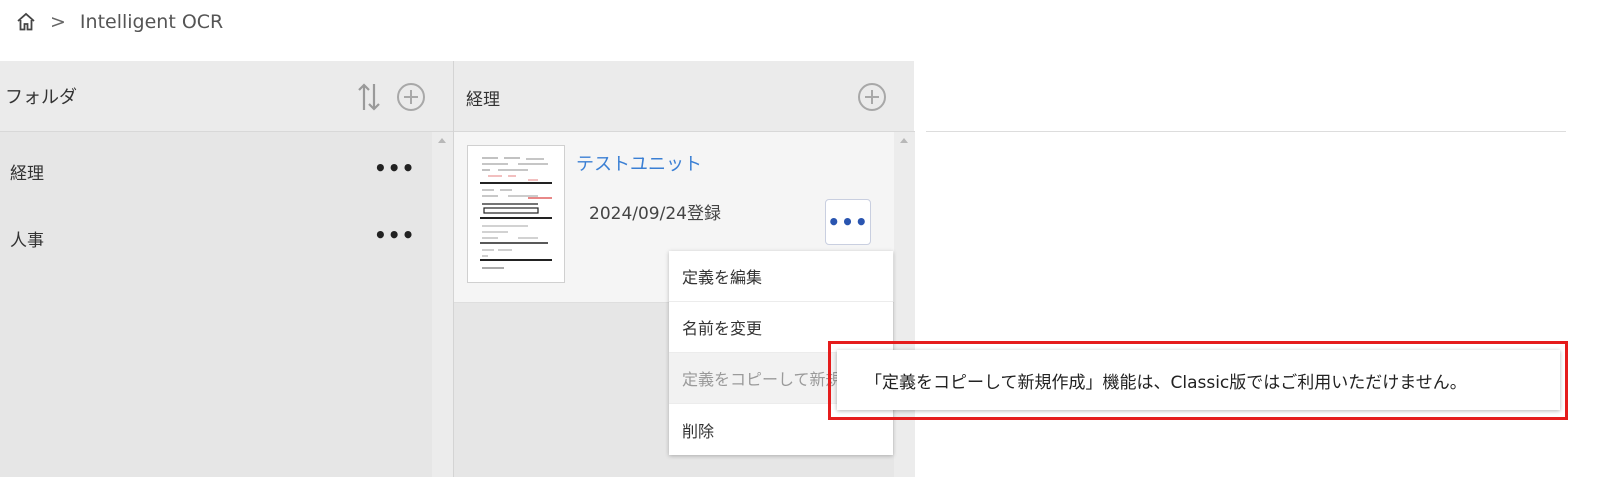 The height and width of the screenshot is (477, 1600). I want to click on breadcrumb: > Intelligent OCR, so click(119, 22).